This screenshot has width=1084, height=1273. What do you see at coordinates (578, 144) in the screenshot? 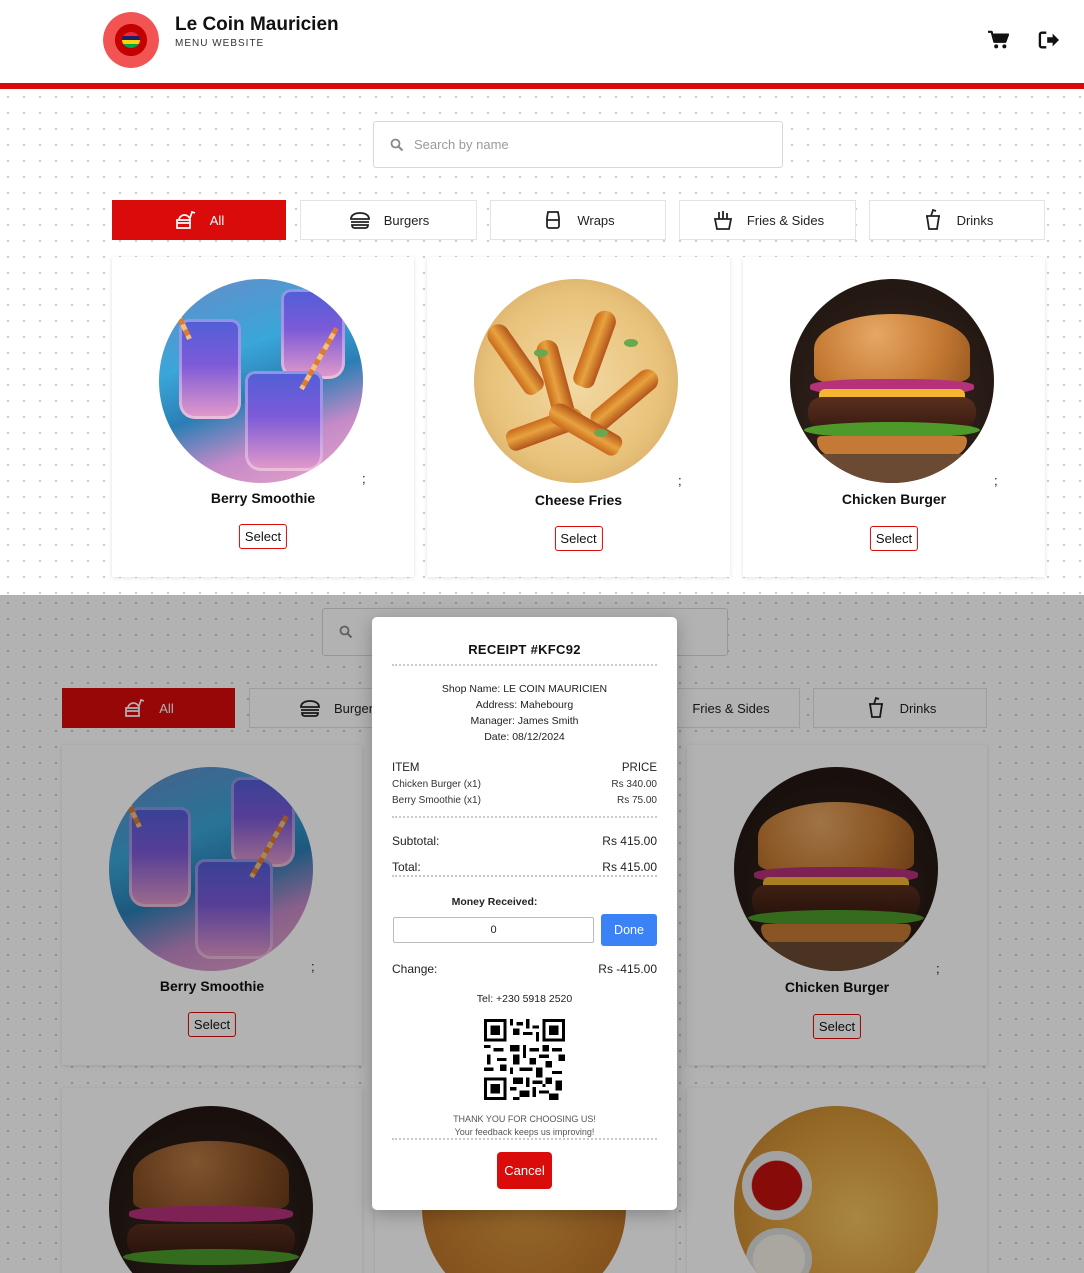
I see `search-box: Search by name` at bounding box center [578, 144].